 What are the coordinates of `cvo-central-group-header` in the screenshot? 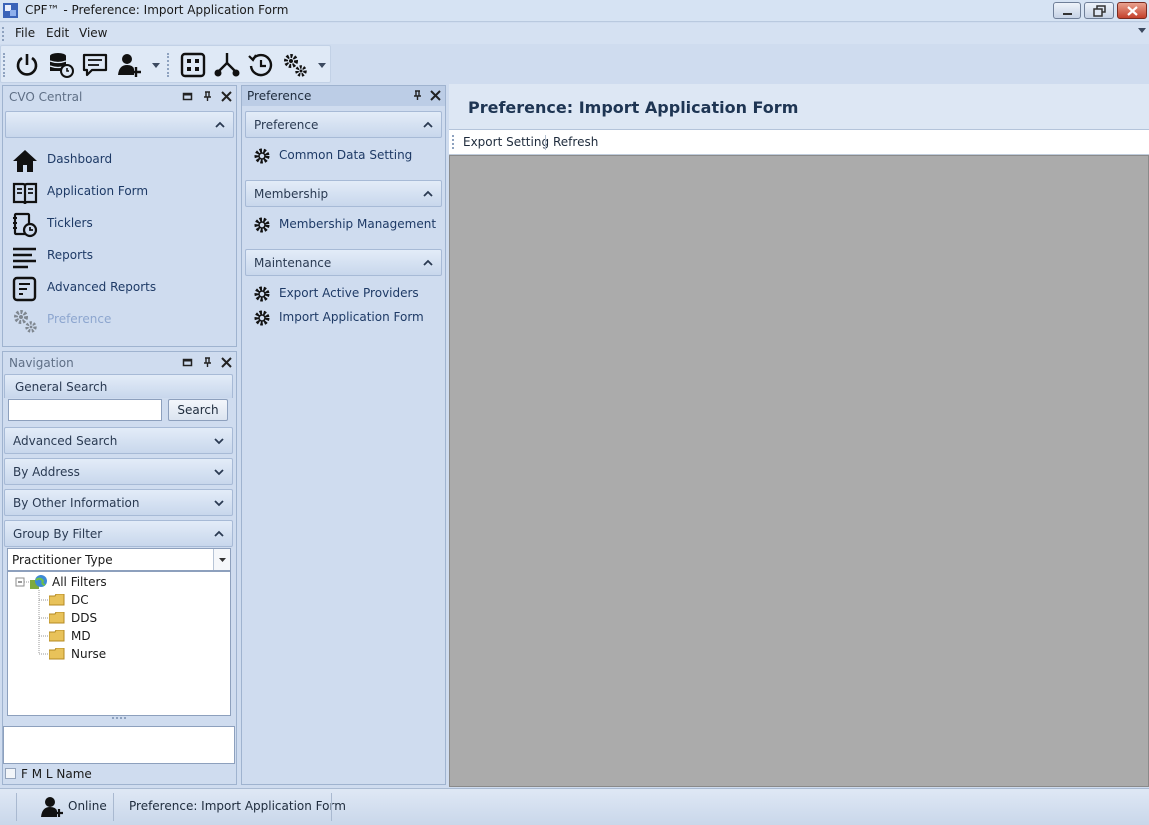 It's located at (119, 124).